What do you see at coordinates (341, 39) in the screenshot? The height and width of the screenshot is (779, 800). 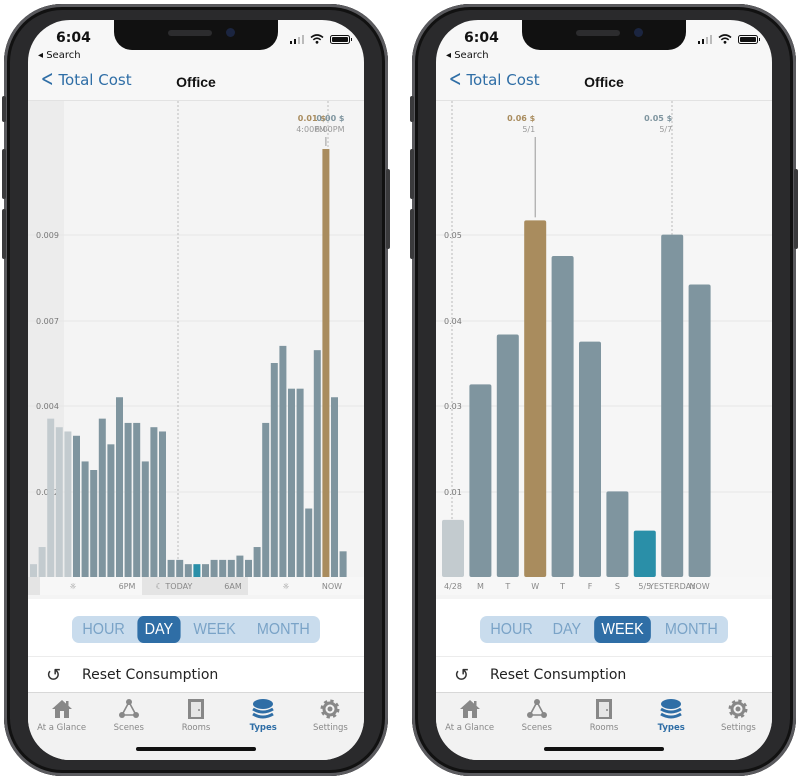 I see `battery-icon` at bounding box center [341, 39].